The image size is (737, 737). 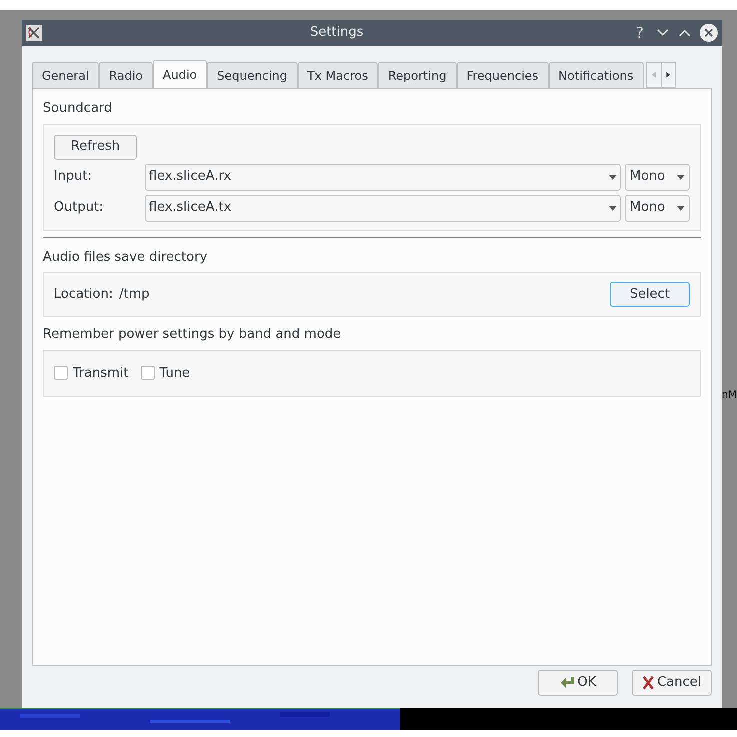 What do you see at coordinates (96, 147) in the screenshot?
I see `refresh-button: Refresh` at bounding box center [96, 147].